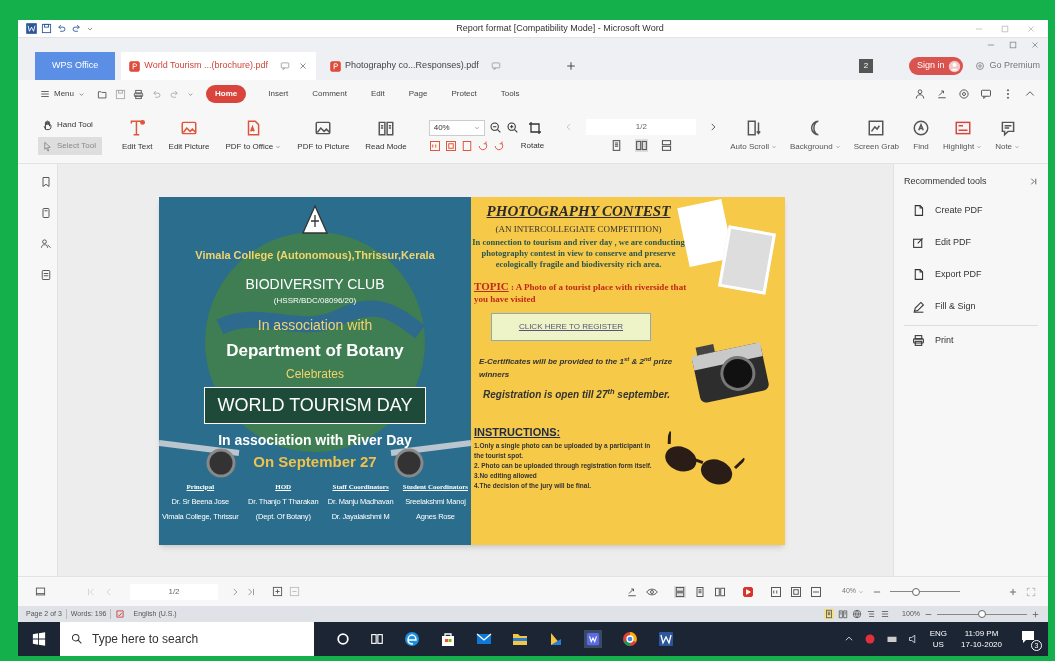 The image size is (1055, 661). Describe the element at coordinates (510, 94) in the screenshot. I see `menu-tab: Tools` at that location.